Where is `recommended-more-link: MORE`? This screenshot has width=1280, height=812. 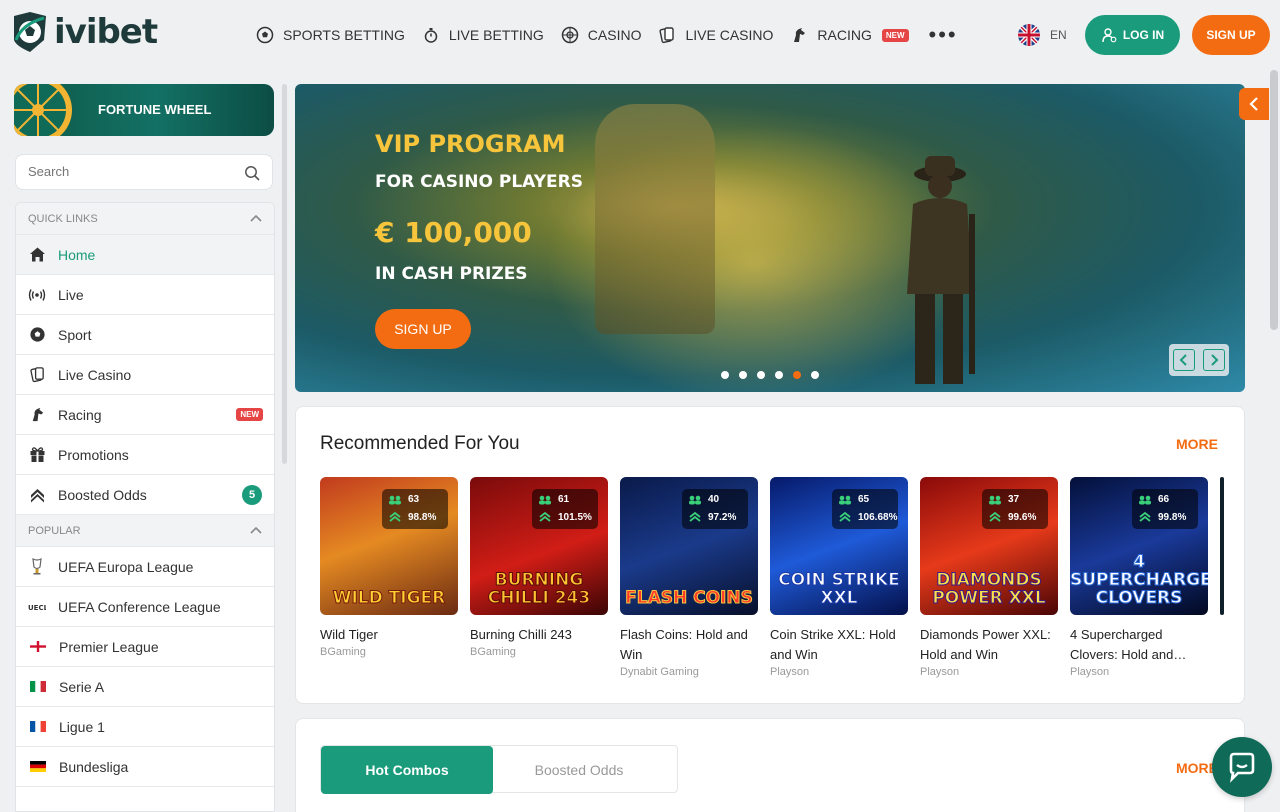 recommended-more-link: MORE is located at coordinates (1197, 444).